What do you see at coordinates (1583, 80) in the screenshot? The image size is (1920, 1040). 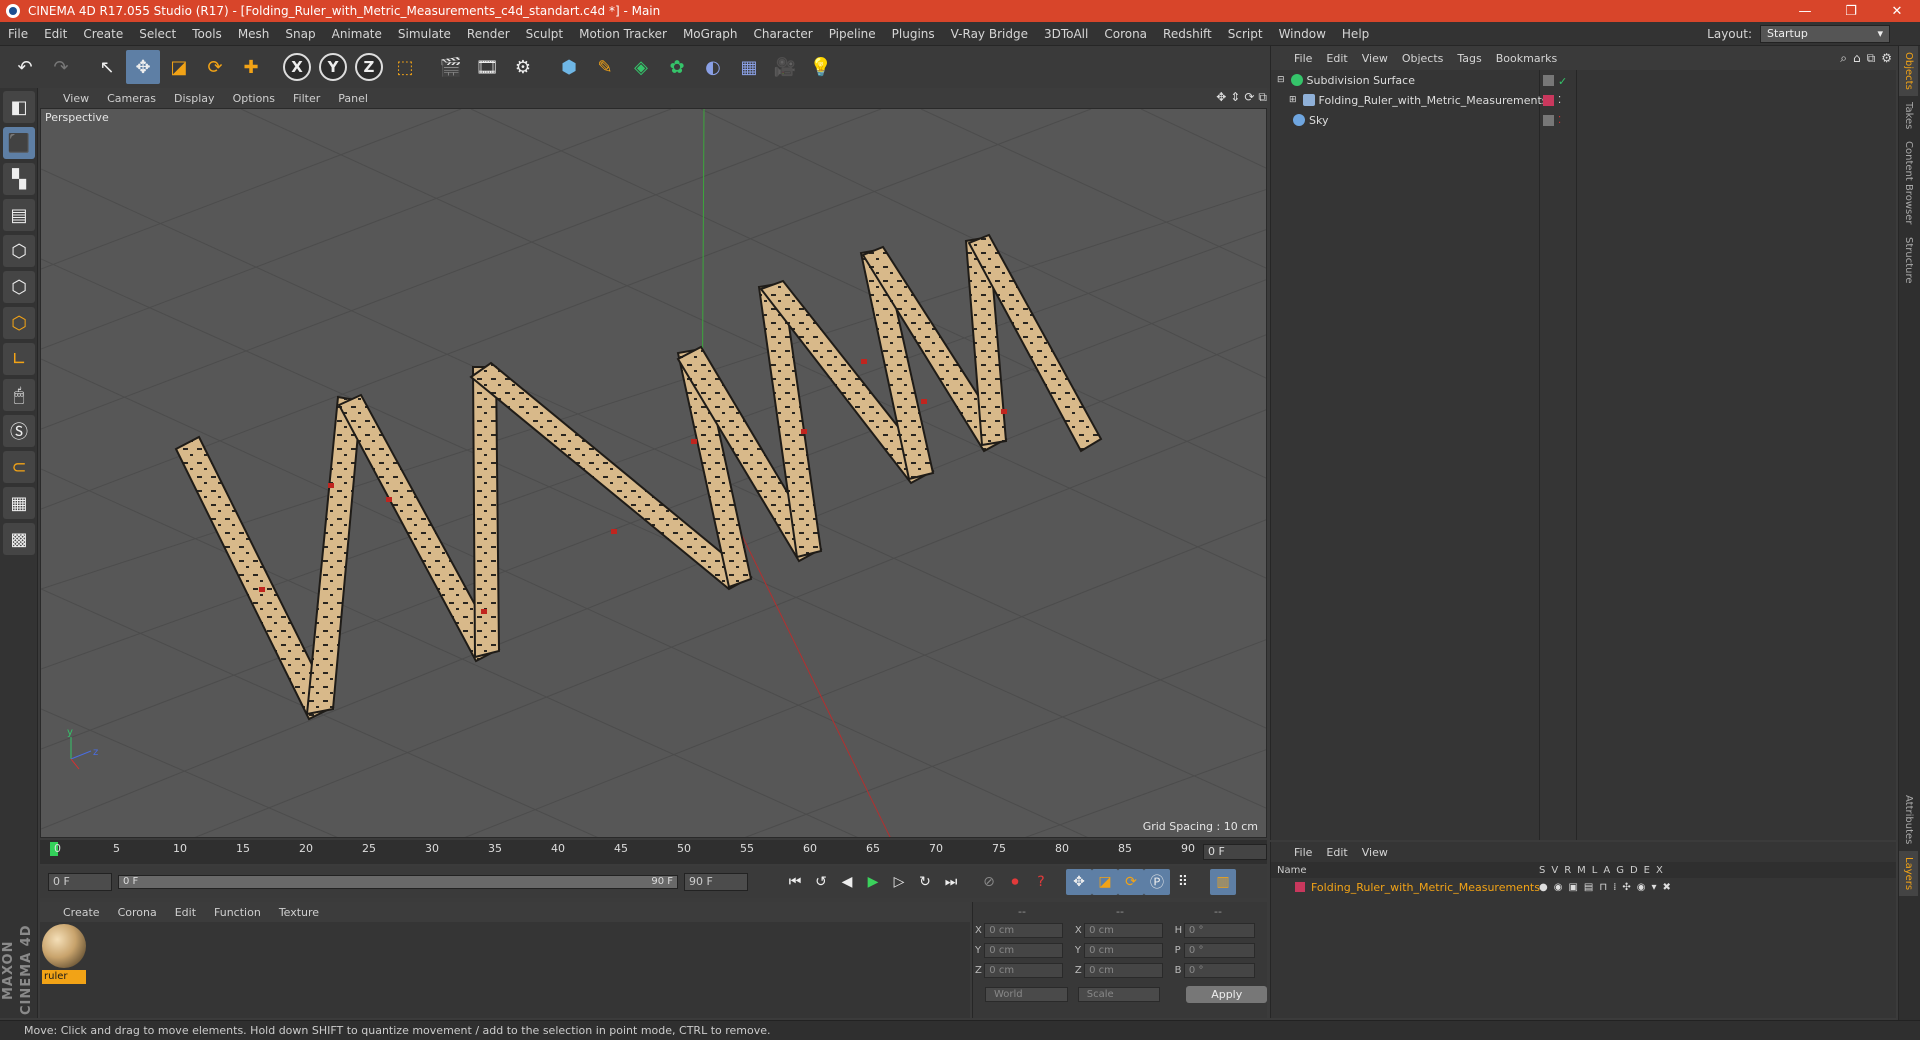 I see `object-row-subdivision-surface: ⊟ Subdivision Surface ✓` at bounding box center [1583, 80].